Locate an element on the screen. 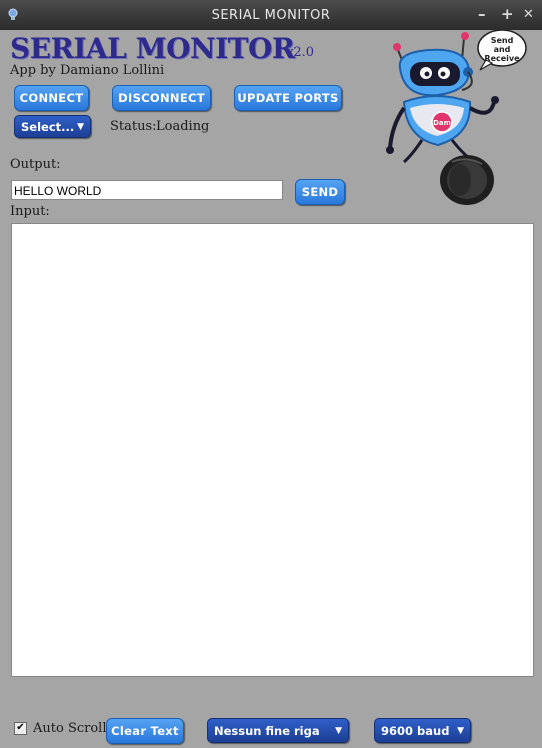 This screenshot has height=748, width=542. connect-button: CONNECT is located at coordinates (51, 98).